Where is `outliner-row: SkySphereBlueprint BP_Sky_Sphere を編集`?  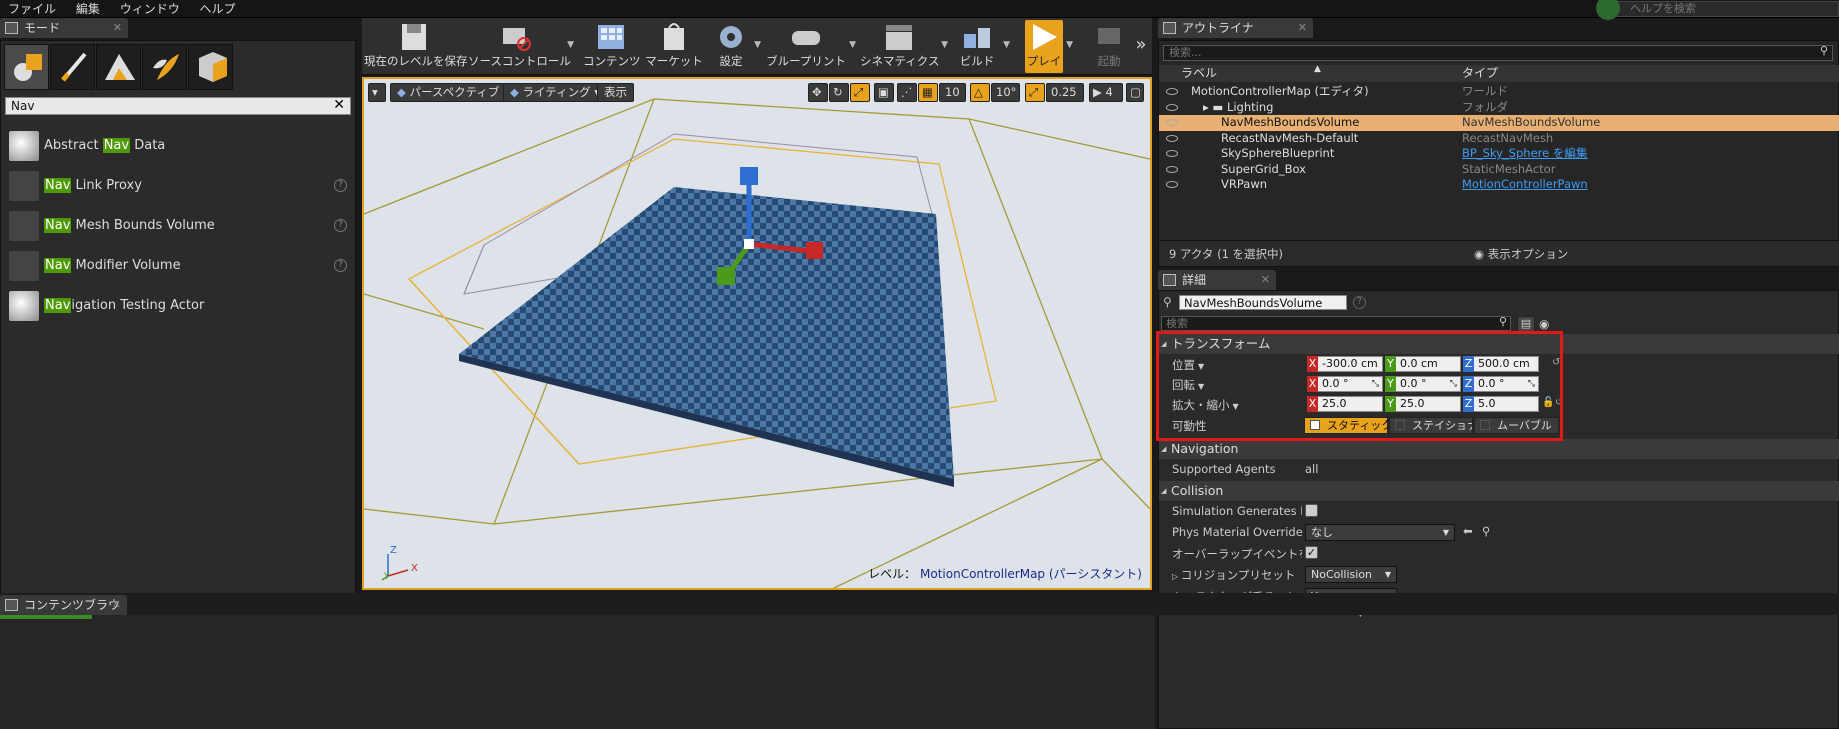 outliner-row: SkySphereBlueprint BP_Sky_Sphere を編集 is located at coordinates (1499, 154).